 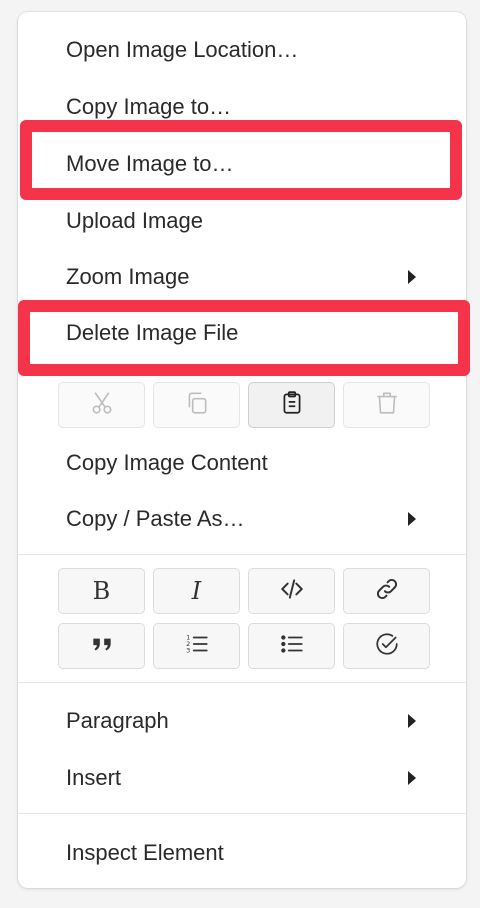 I want to click on menu-item-copy-image-content: Copy Image Content, so click(x=242, y=463).